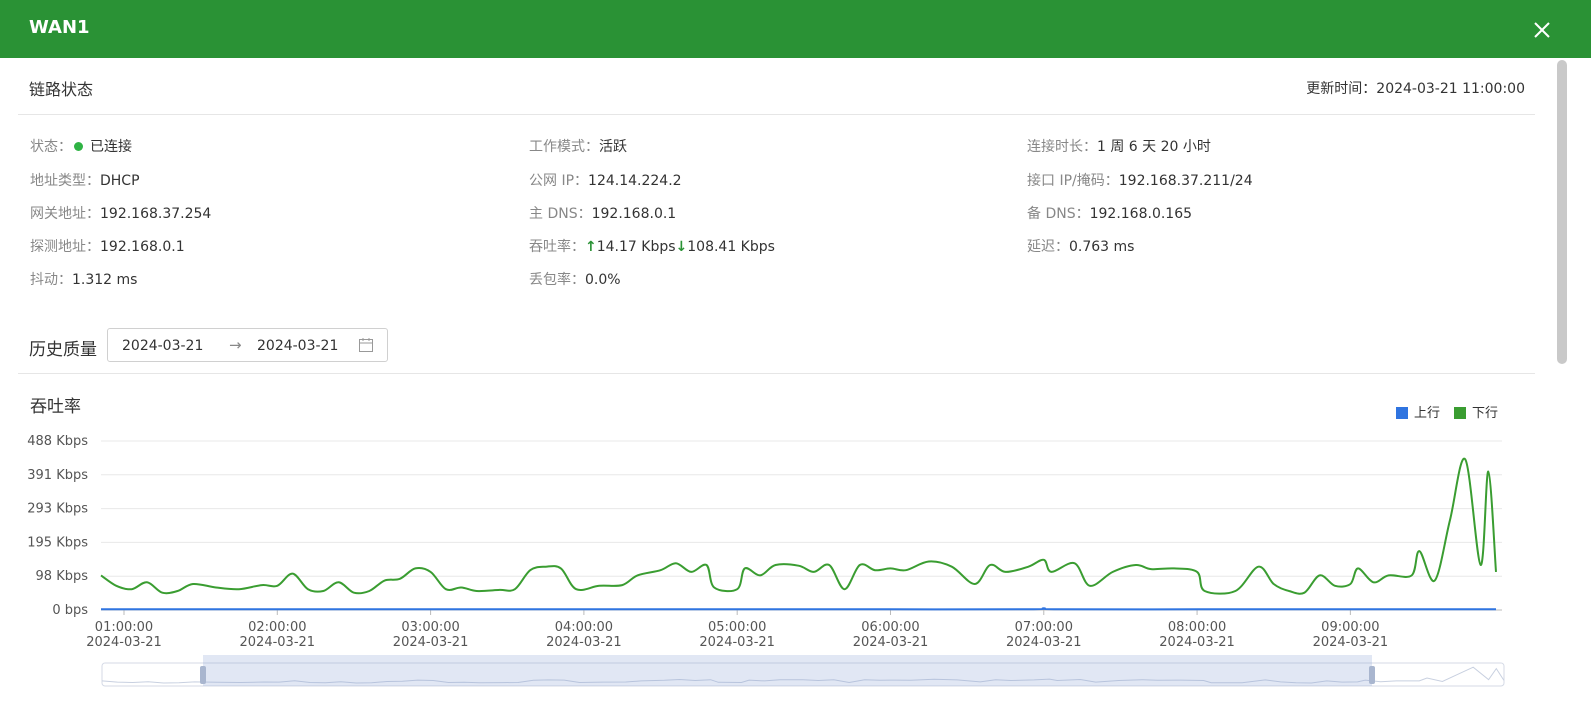  I want to click on status-dot-icon, so click(78, 146).